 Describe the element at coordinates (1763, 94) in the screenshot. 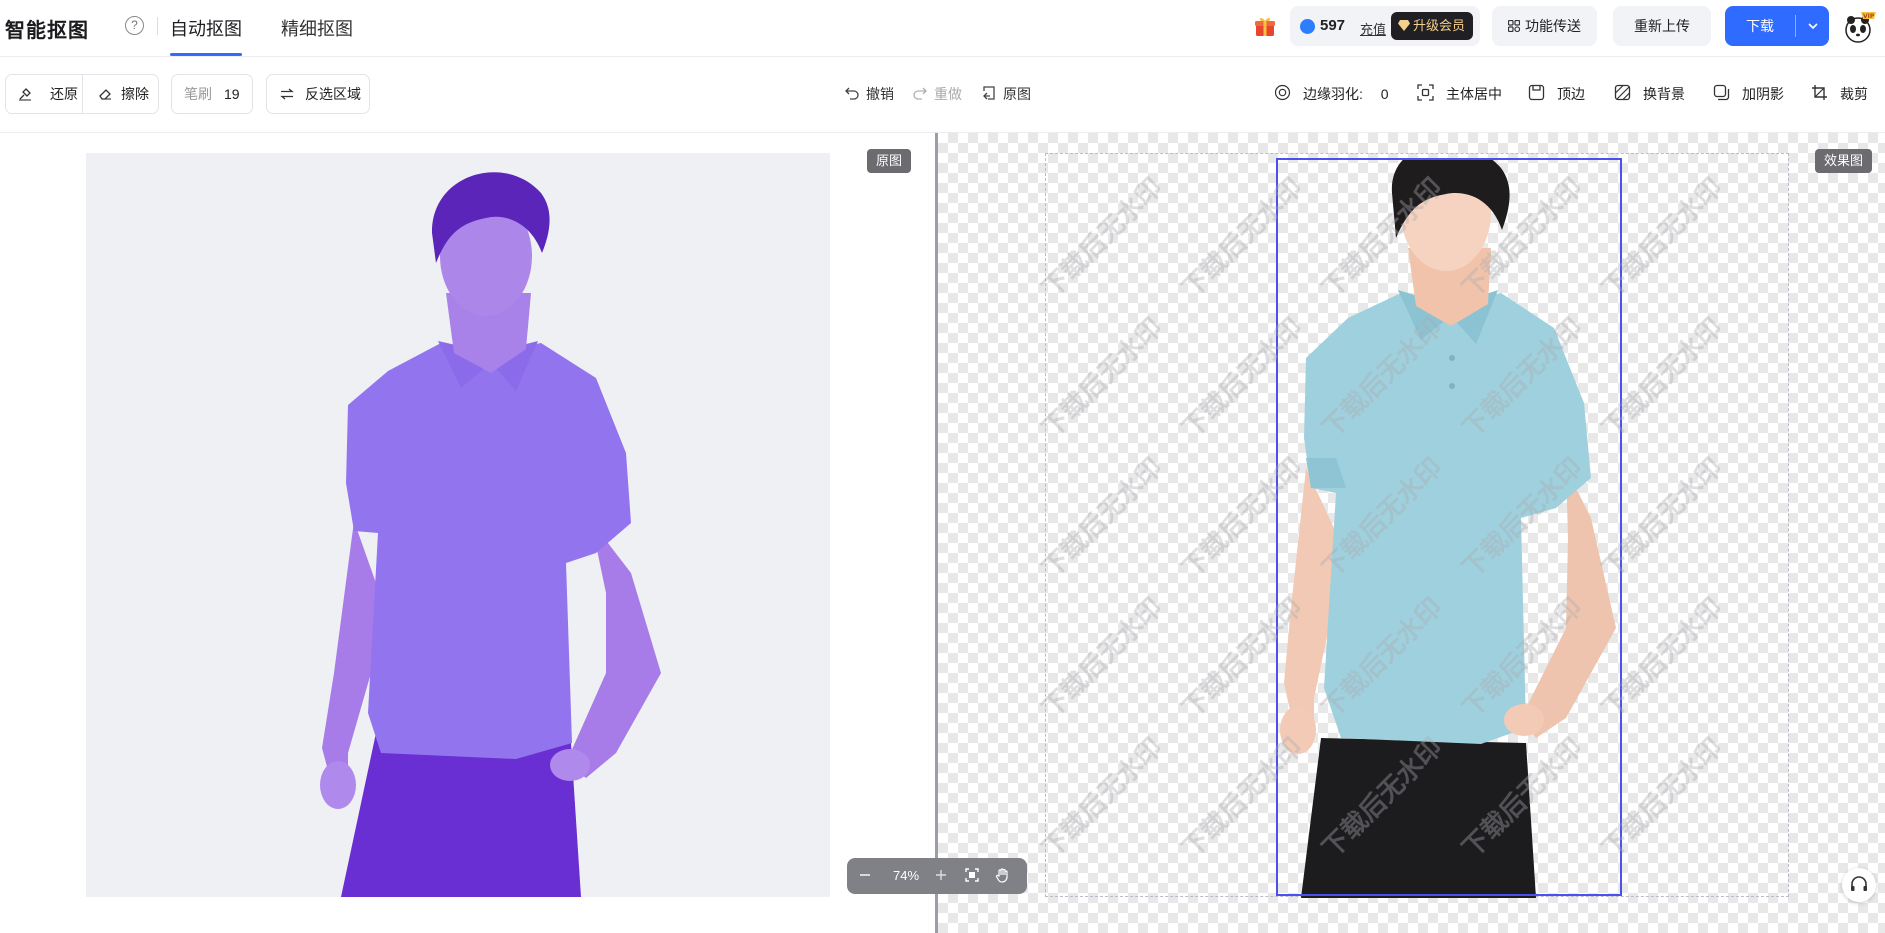

I see `add-shadow-label: 加阴影` at that location.